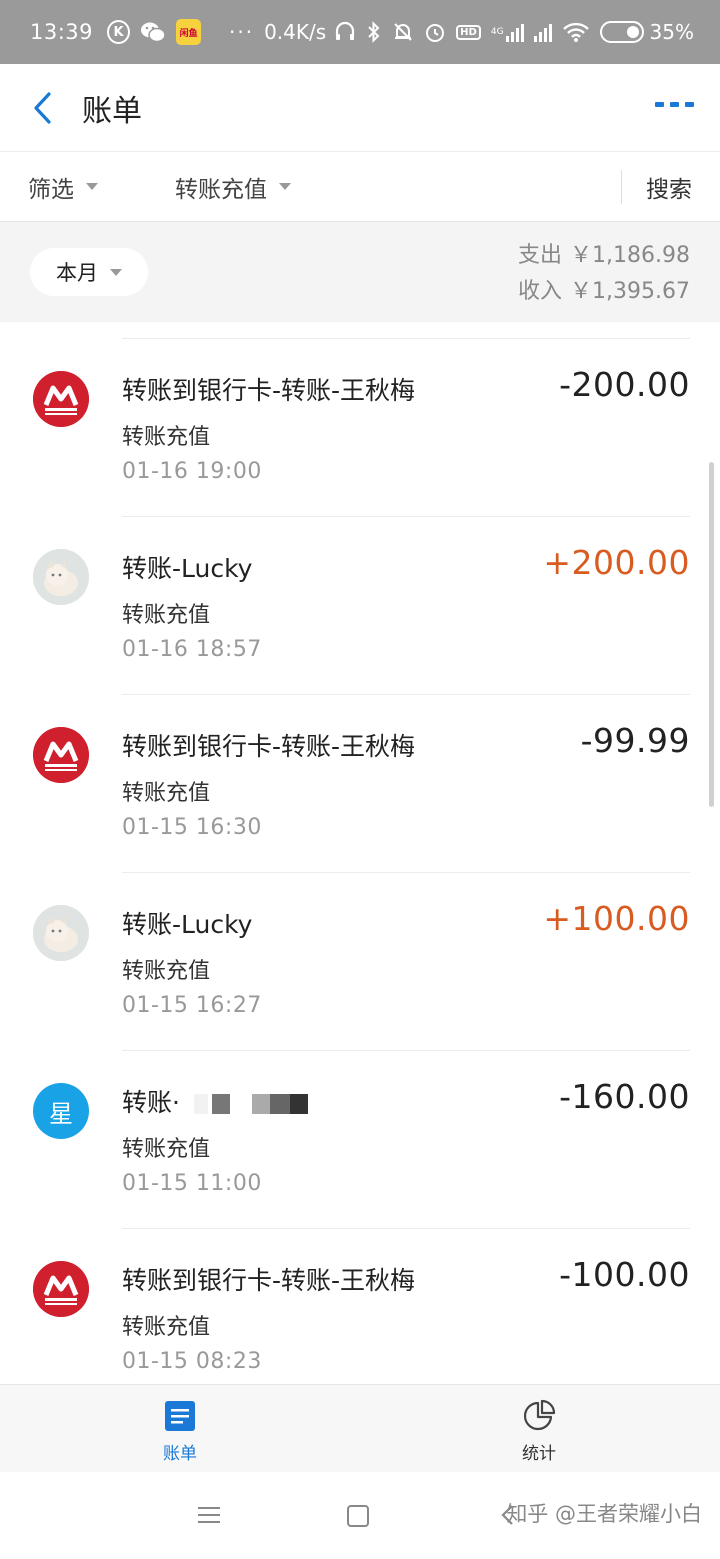 The image size is (720, 1559). Describe the element at coordinates (621, 187) in the screenshot. I see `filter-divider` at that location.